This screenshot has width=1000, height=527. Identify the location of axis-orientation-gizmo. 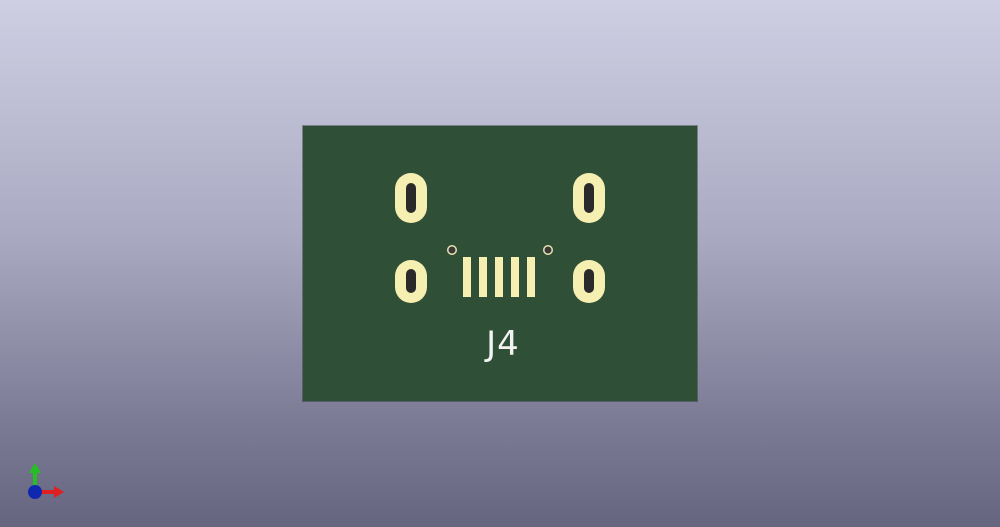
(46, 481).